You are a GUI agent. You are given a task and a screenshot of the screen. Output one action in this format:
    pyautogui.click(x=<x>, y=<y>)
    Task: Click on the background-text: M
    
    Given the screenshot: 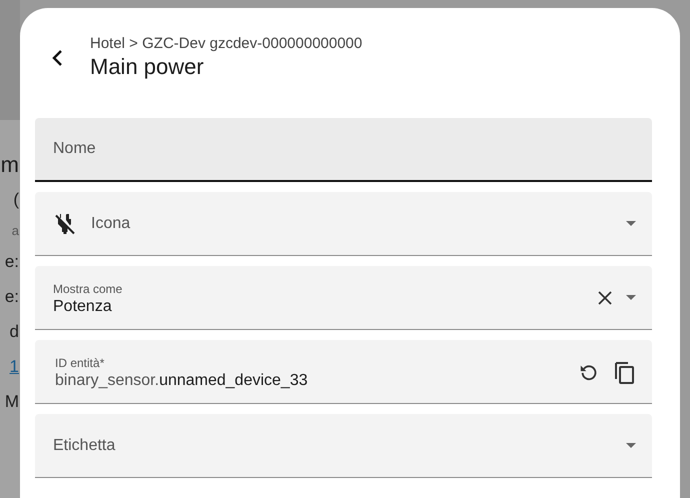 What is the action you would take?
    pyautogui.click(x=11, y=402)
    